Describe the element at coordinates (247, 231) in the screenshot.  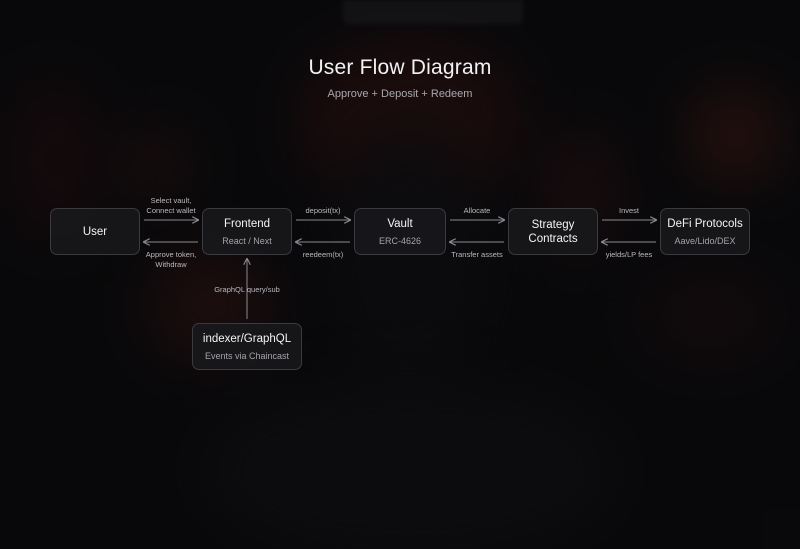
I see `node-frontend: Frontend React / Next` at that location.